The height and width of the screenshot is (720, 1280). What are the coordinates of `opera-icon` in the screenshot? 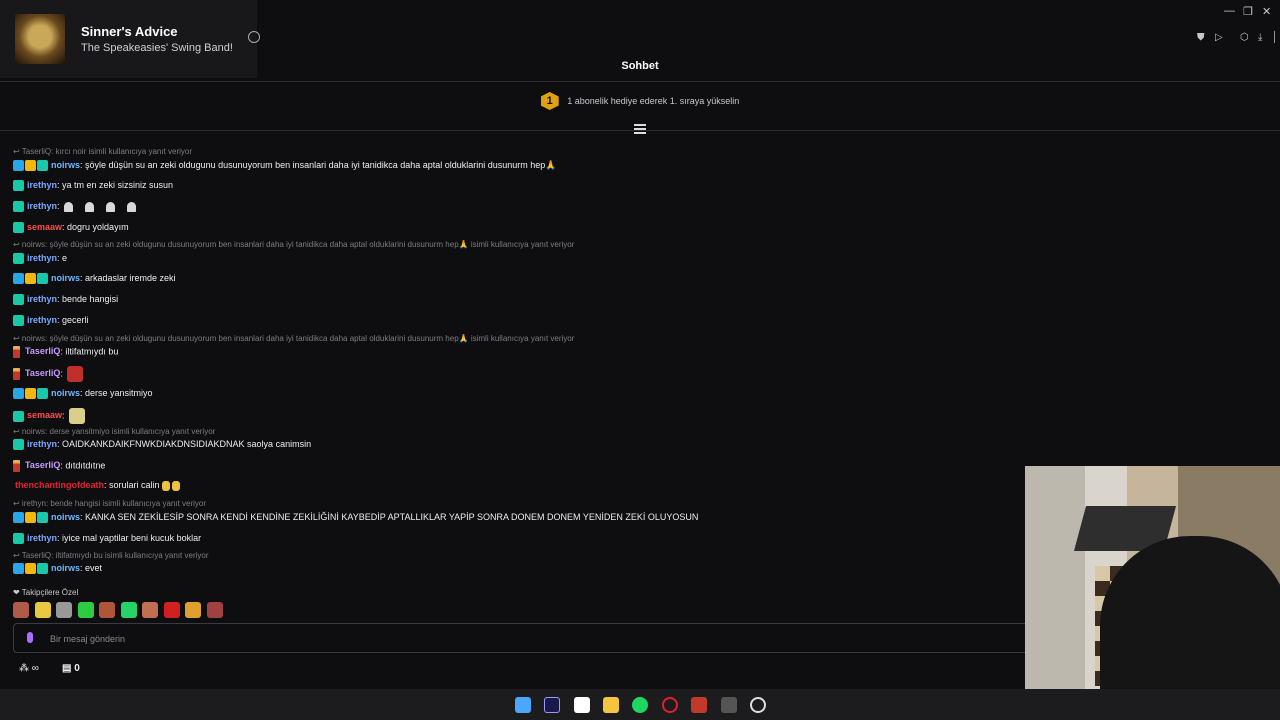 It's located at (670, 705).